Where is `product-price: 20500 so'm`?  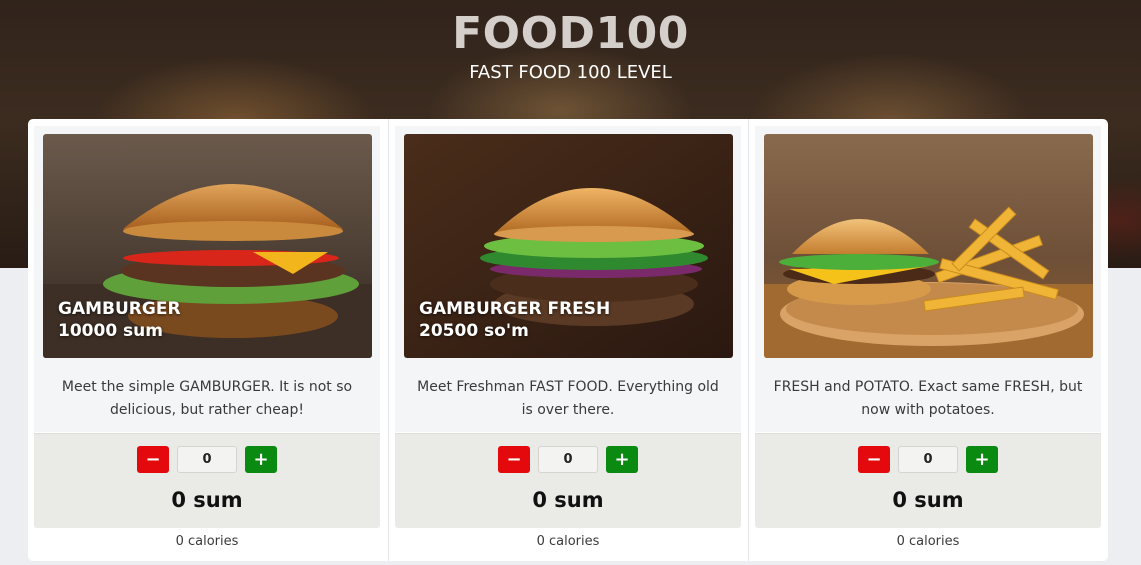 product-price: 20500 so'm is located at coordinates (474, 331).